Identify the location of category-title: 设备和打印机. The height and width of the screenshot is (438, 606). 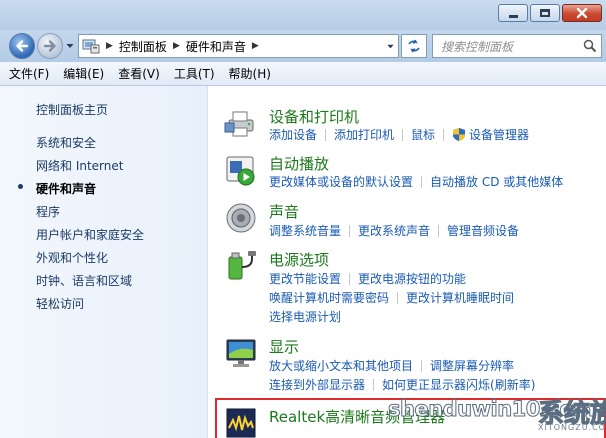
(314, 116).